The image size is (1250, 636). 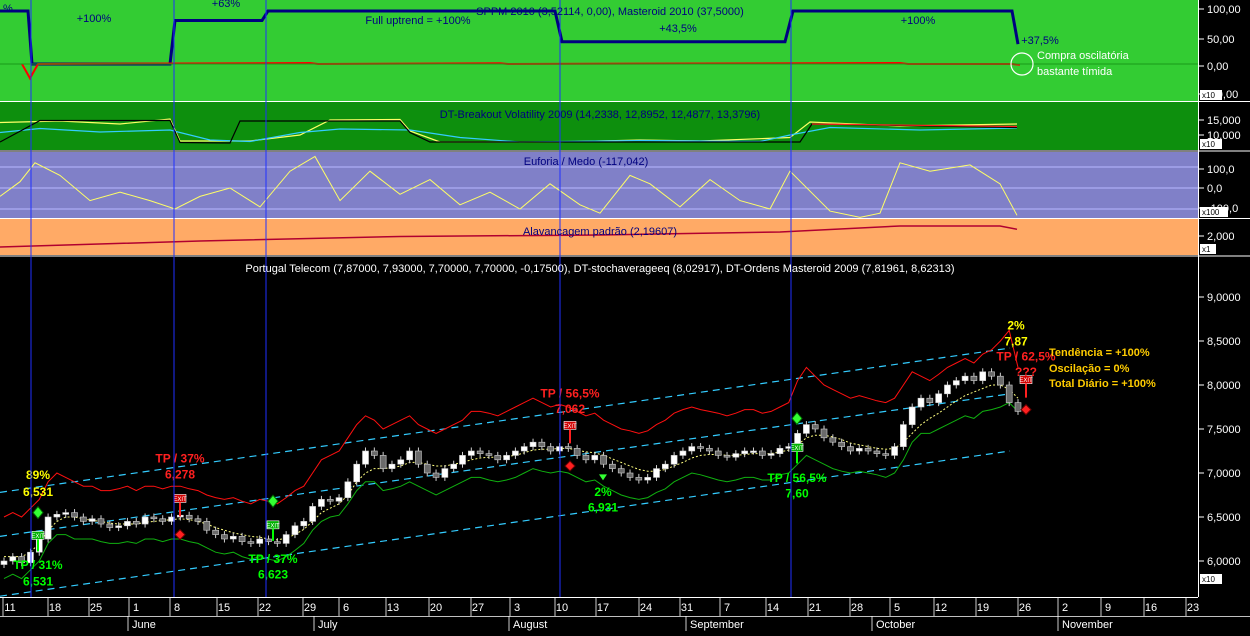 What do you see at coordinates (272, 559) in the screenshot?
I see `price-annotation: TP / 37%` at bounding box center [272, 559].